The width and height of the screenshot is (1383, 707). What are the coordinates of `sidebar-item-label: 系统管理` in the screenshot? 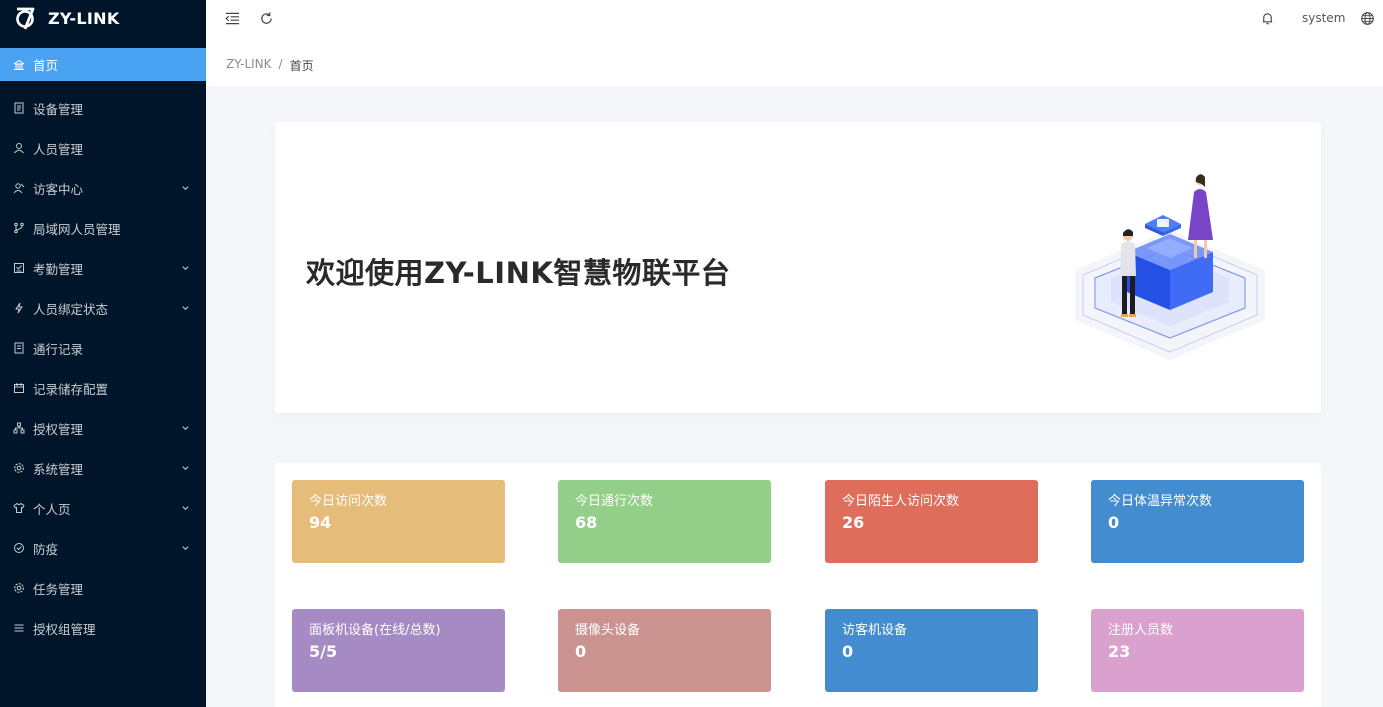 It's located at (58, 469).